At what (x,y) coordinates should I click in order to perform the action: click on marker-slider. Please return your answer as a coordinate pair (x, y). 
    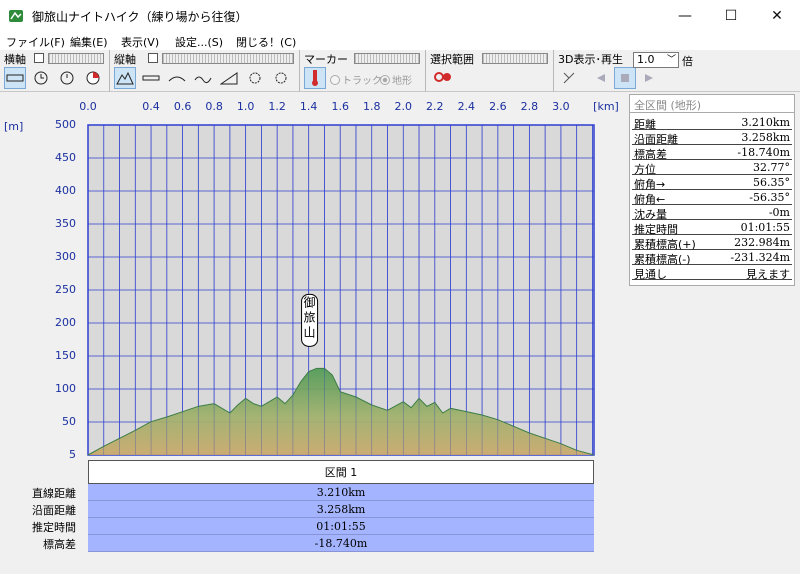
    Looking at the image, I should click on (387, 58).